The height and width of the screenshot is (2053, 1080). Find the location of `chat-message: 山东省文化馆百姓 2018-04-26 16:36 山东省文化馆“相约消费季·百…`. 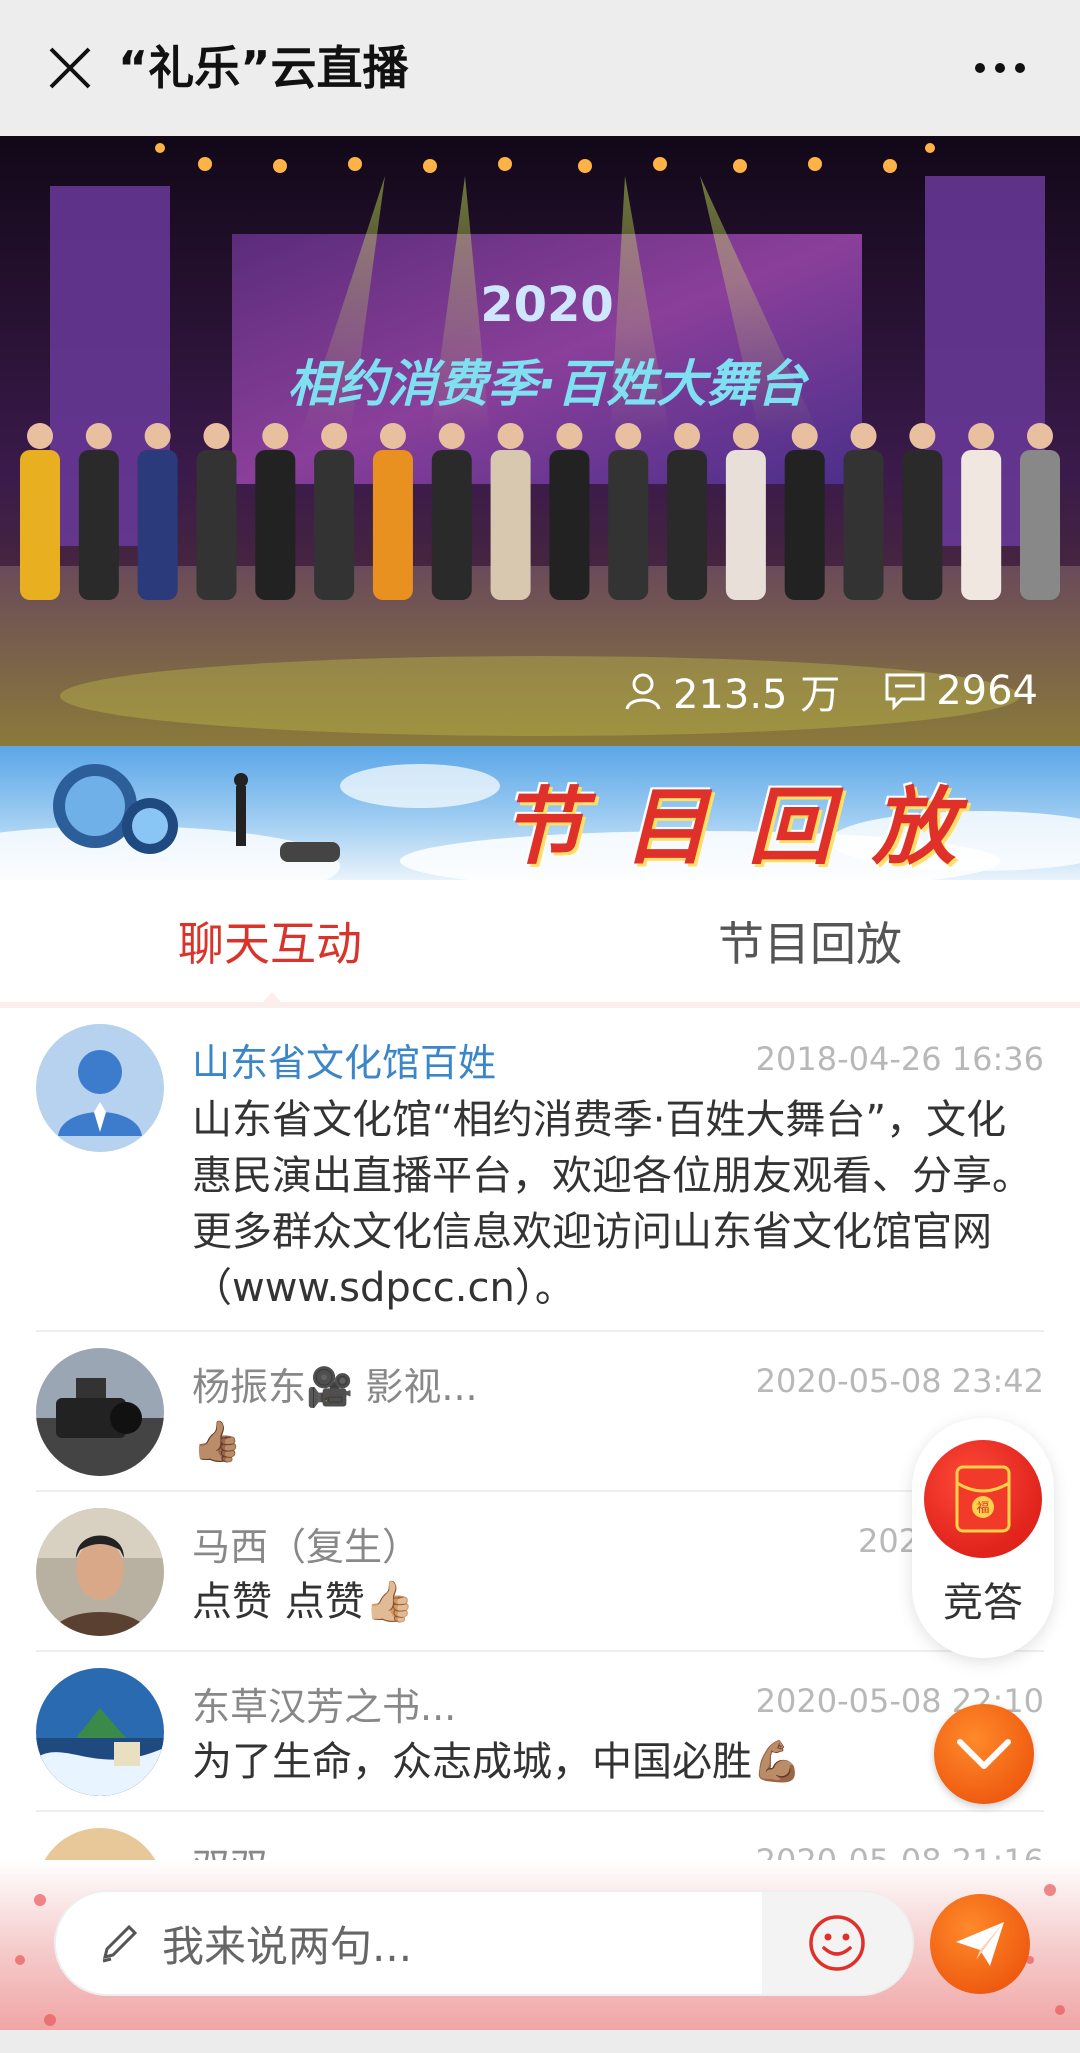

chat-message: 山东省文化馆百姓 2018-04-26 16:36 山东省文化馆“相约消费季·百… is located at coordinates (540, 1173).